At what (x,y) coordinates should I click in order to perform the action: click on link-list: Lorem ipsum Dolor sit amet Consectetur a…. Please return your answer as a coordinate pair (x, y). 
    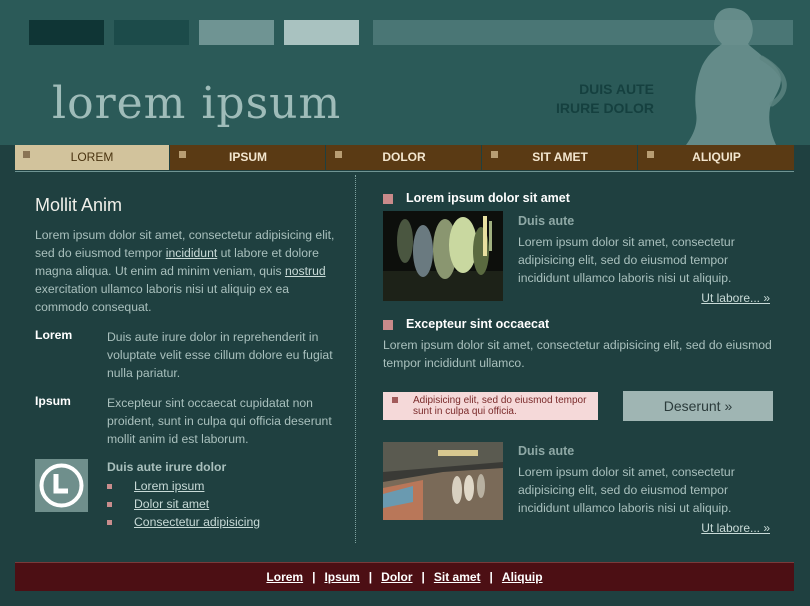
    Looking at the image, I should click on (183, 504).